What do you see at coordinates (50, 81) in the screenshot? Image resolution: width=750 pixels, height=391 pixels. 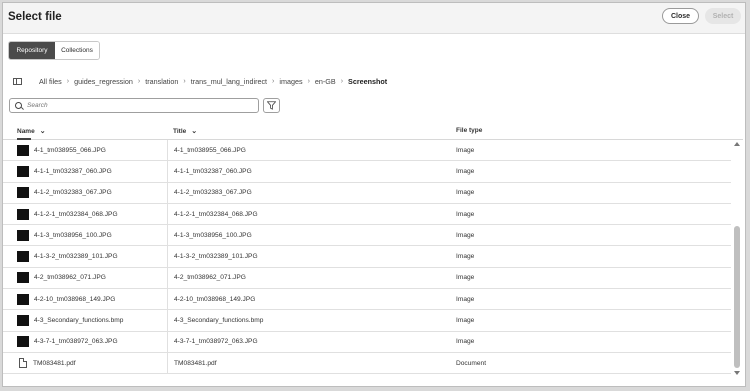 I see `breadcrumb-item: All files` at bounding box center [50, 81].